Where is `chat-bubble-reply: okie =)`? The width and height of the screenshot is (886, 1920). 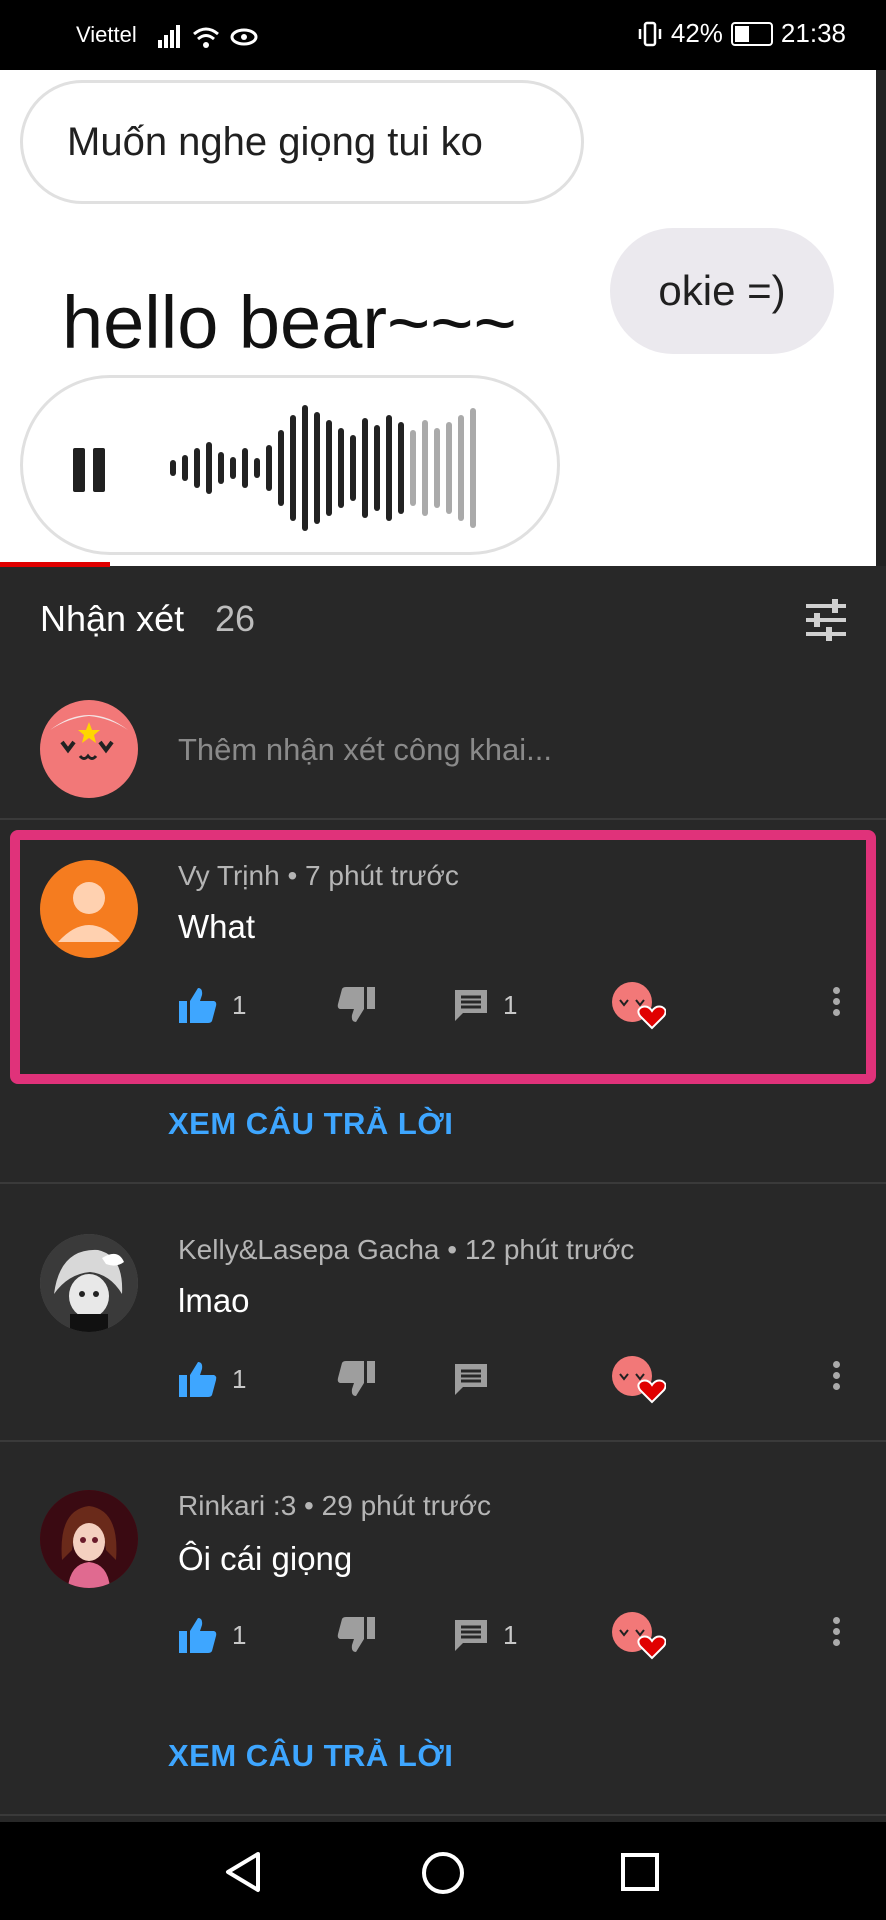 chat-bubble-reply: okie =) is located at coordinates (722, 291).